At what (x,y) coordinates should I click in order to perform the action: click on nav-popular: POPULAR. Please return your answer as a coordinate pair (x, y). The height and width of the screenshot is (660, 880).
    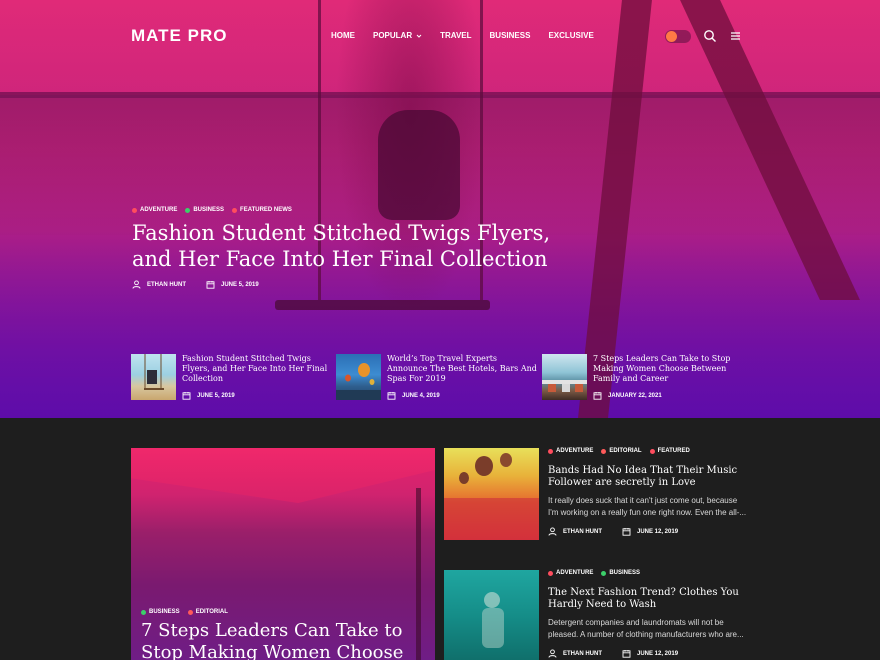
    Looking at the image, I should click on (397, 35).